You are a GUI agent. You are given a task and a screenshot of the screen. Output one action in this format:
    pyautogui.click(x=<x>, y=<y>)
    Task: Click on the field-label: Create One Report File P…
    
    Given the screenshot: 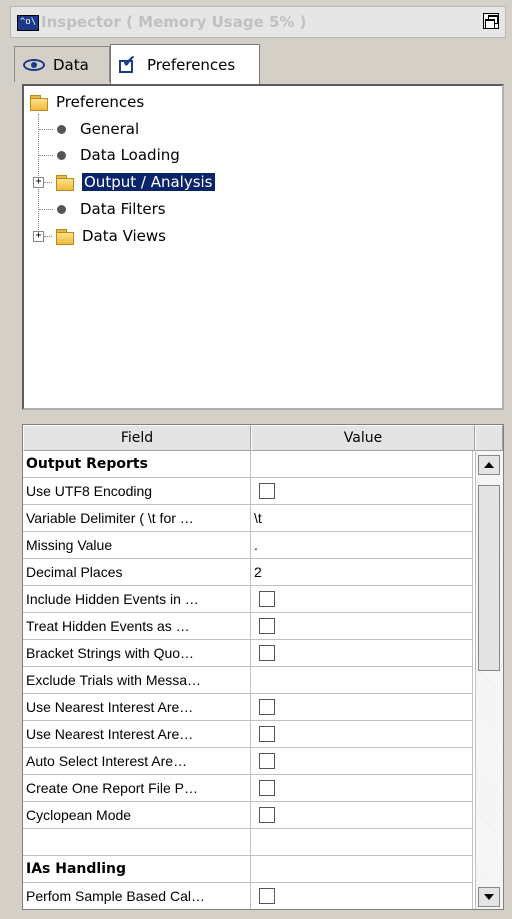 What is the action you would take?
    pyautogui.click(x=137, y=788)
    